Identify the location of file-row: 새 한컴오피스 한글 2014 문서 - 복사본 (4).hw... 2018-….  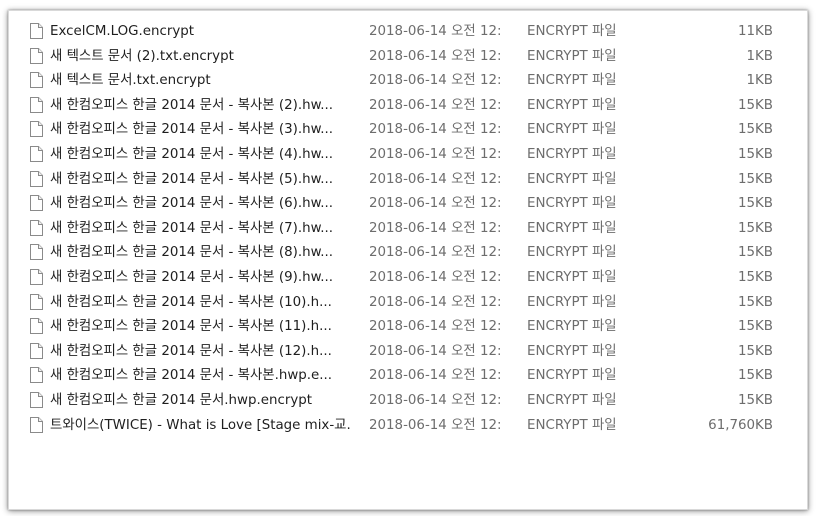
(408, 155).